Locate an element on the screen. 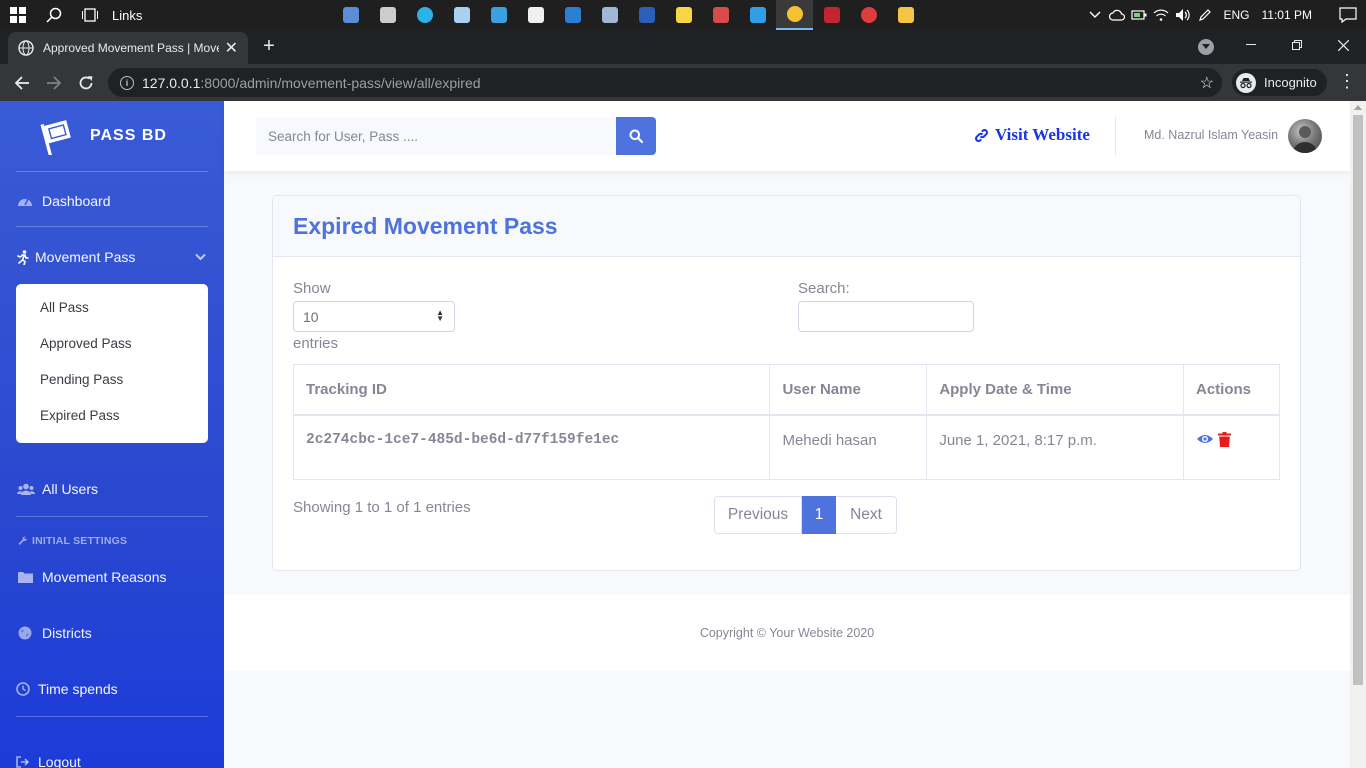 The width and height of the screenshot is (1366, 768). windows-start-button is located at coordinates (18, 15).